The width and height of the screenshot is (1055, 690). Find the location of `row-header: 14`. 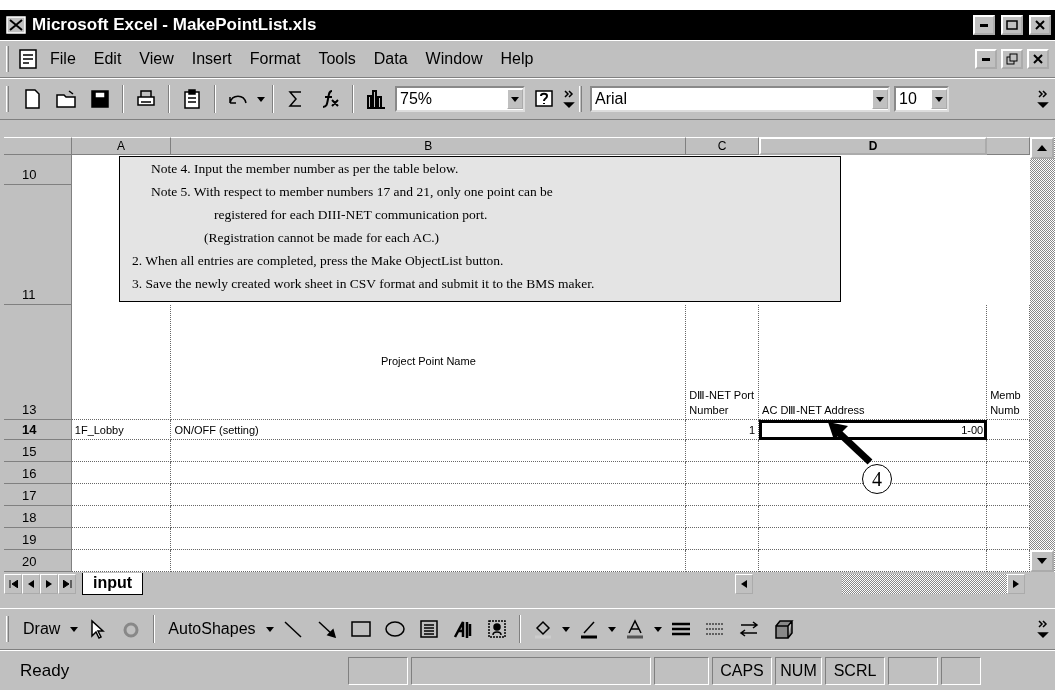

row-header: 14 is located at coordinates (38, 430).